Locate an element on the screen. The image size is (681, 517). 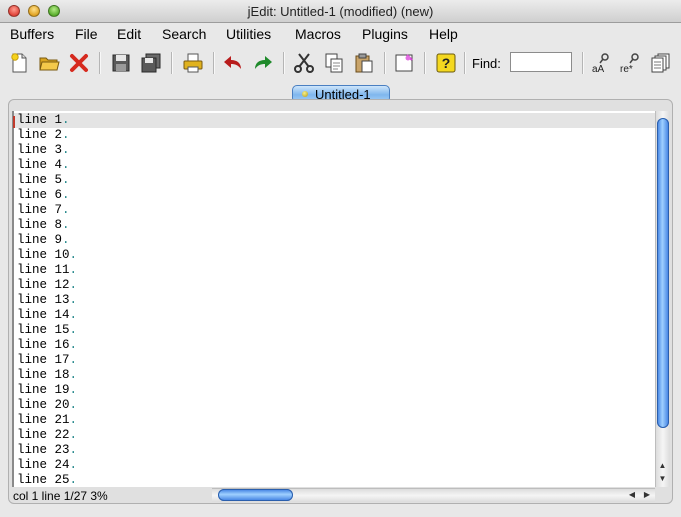
case-search-icon: aA is located at coordinates (601, 63).